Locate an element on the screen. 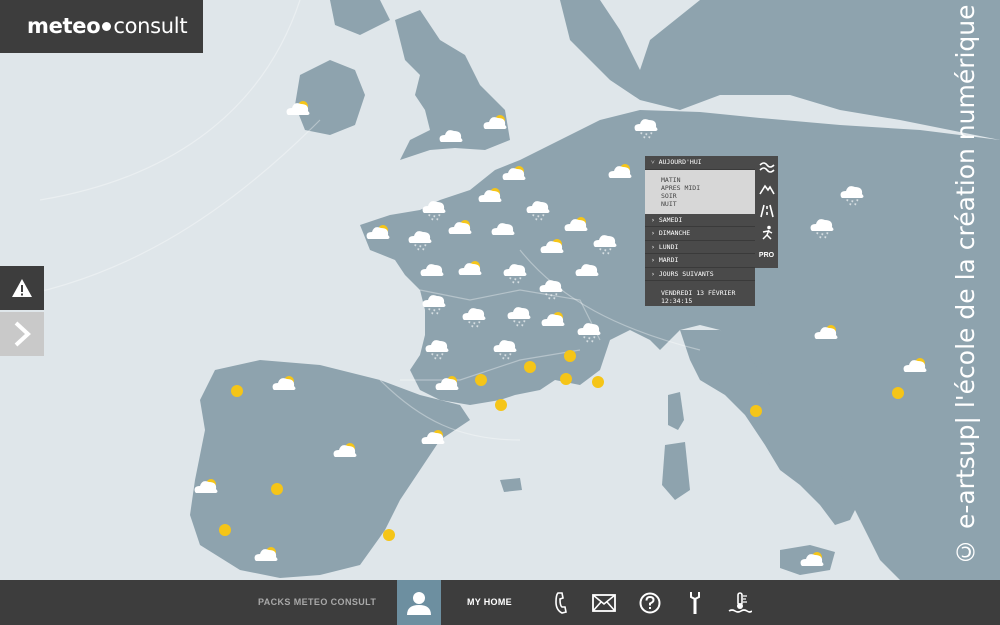  road-layer-button is located at coordinates (766, 211).